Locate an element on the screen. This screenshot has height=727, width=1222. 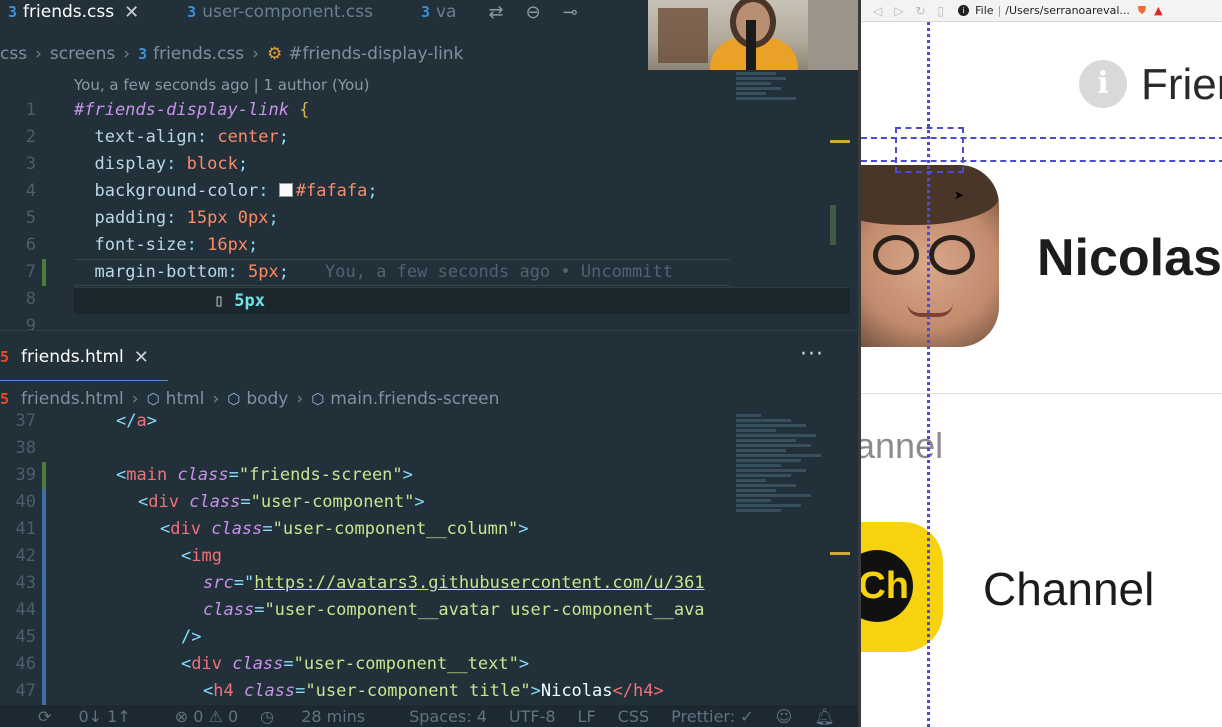
brave-shield-icon: ⛊ is located at coordinates (1142, 11).